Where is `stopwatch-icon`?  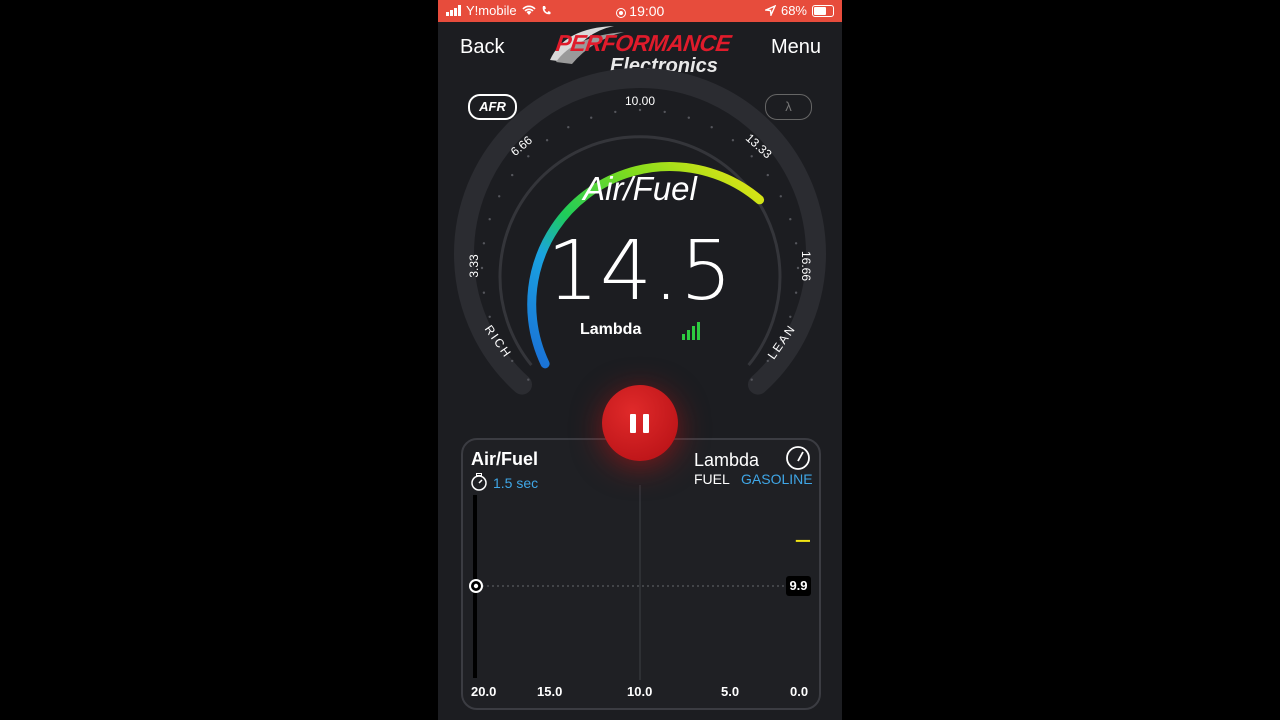 stopwatch-icon is located at coordinates (479, 482).